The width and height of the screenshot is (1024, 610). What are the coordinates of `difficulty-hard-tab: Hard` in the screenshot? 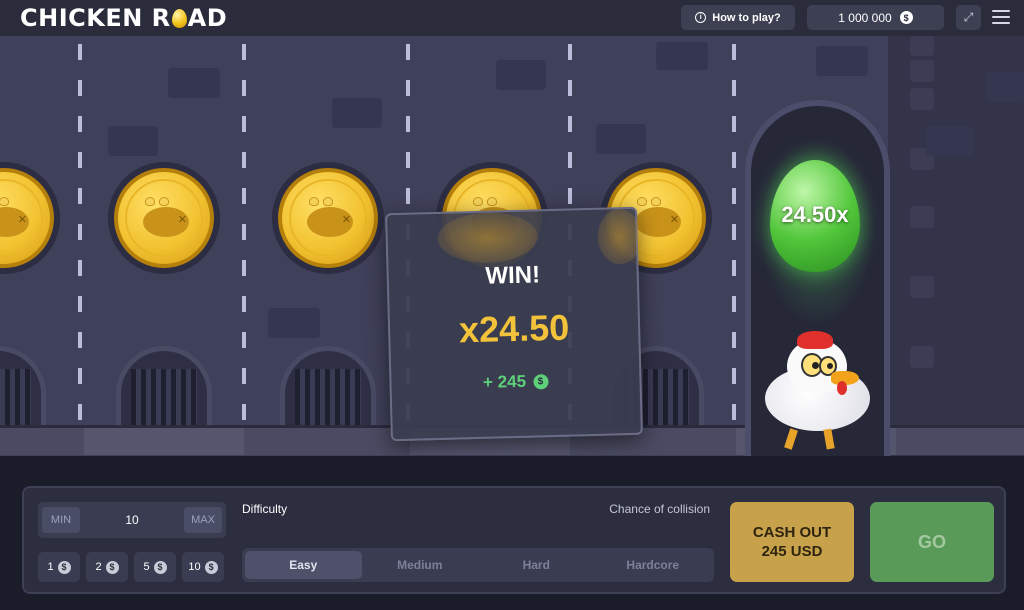 It's located at (536, 565).